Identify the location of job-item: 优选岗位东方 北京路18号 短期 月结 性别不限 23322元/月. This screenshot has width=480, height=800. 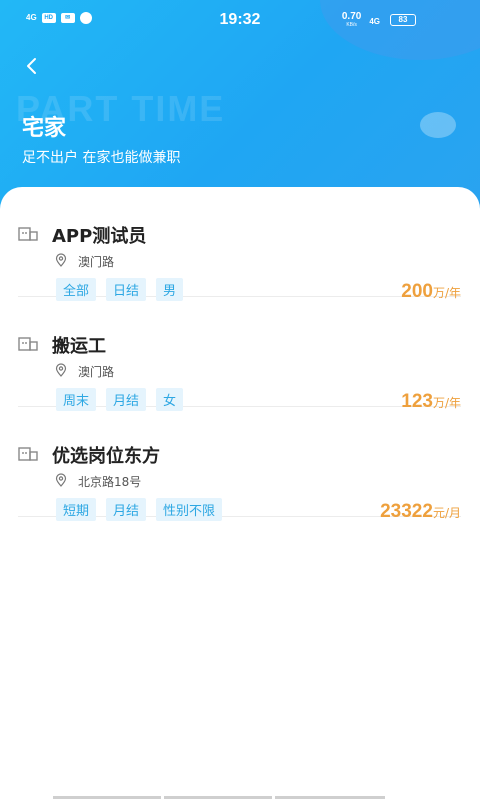
(239, 464).